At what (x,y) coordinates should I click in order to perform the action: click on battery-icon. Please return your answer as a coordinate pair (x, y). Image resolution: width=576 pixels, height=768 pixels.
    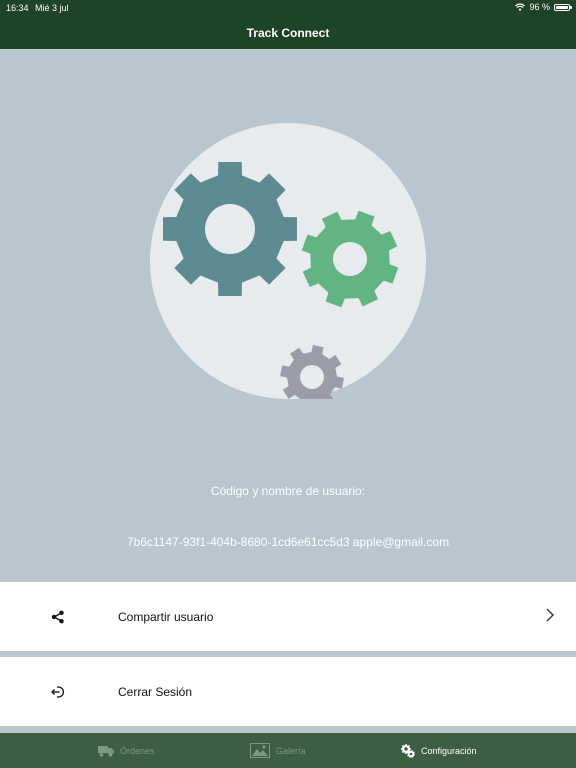
    Looking at the image, I should click on (563, 7).